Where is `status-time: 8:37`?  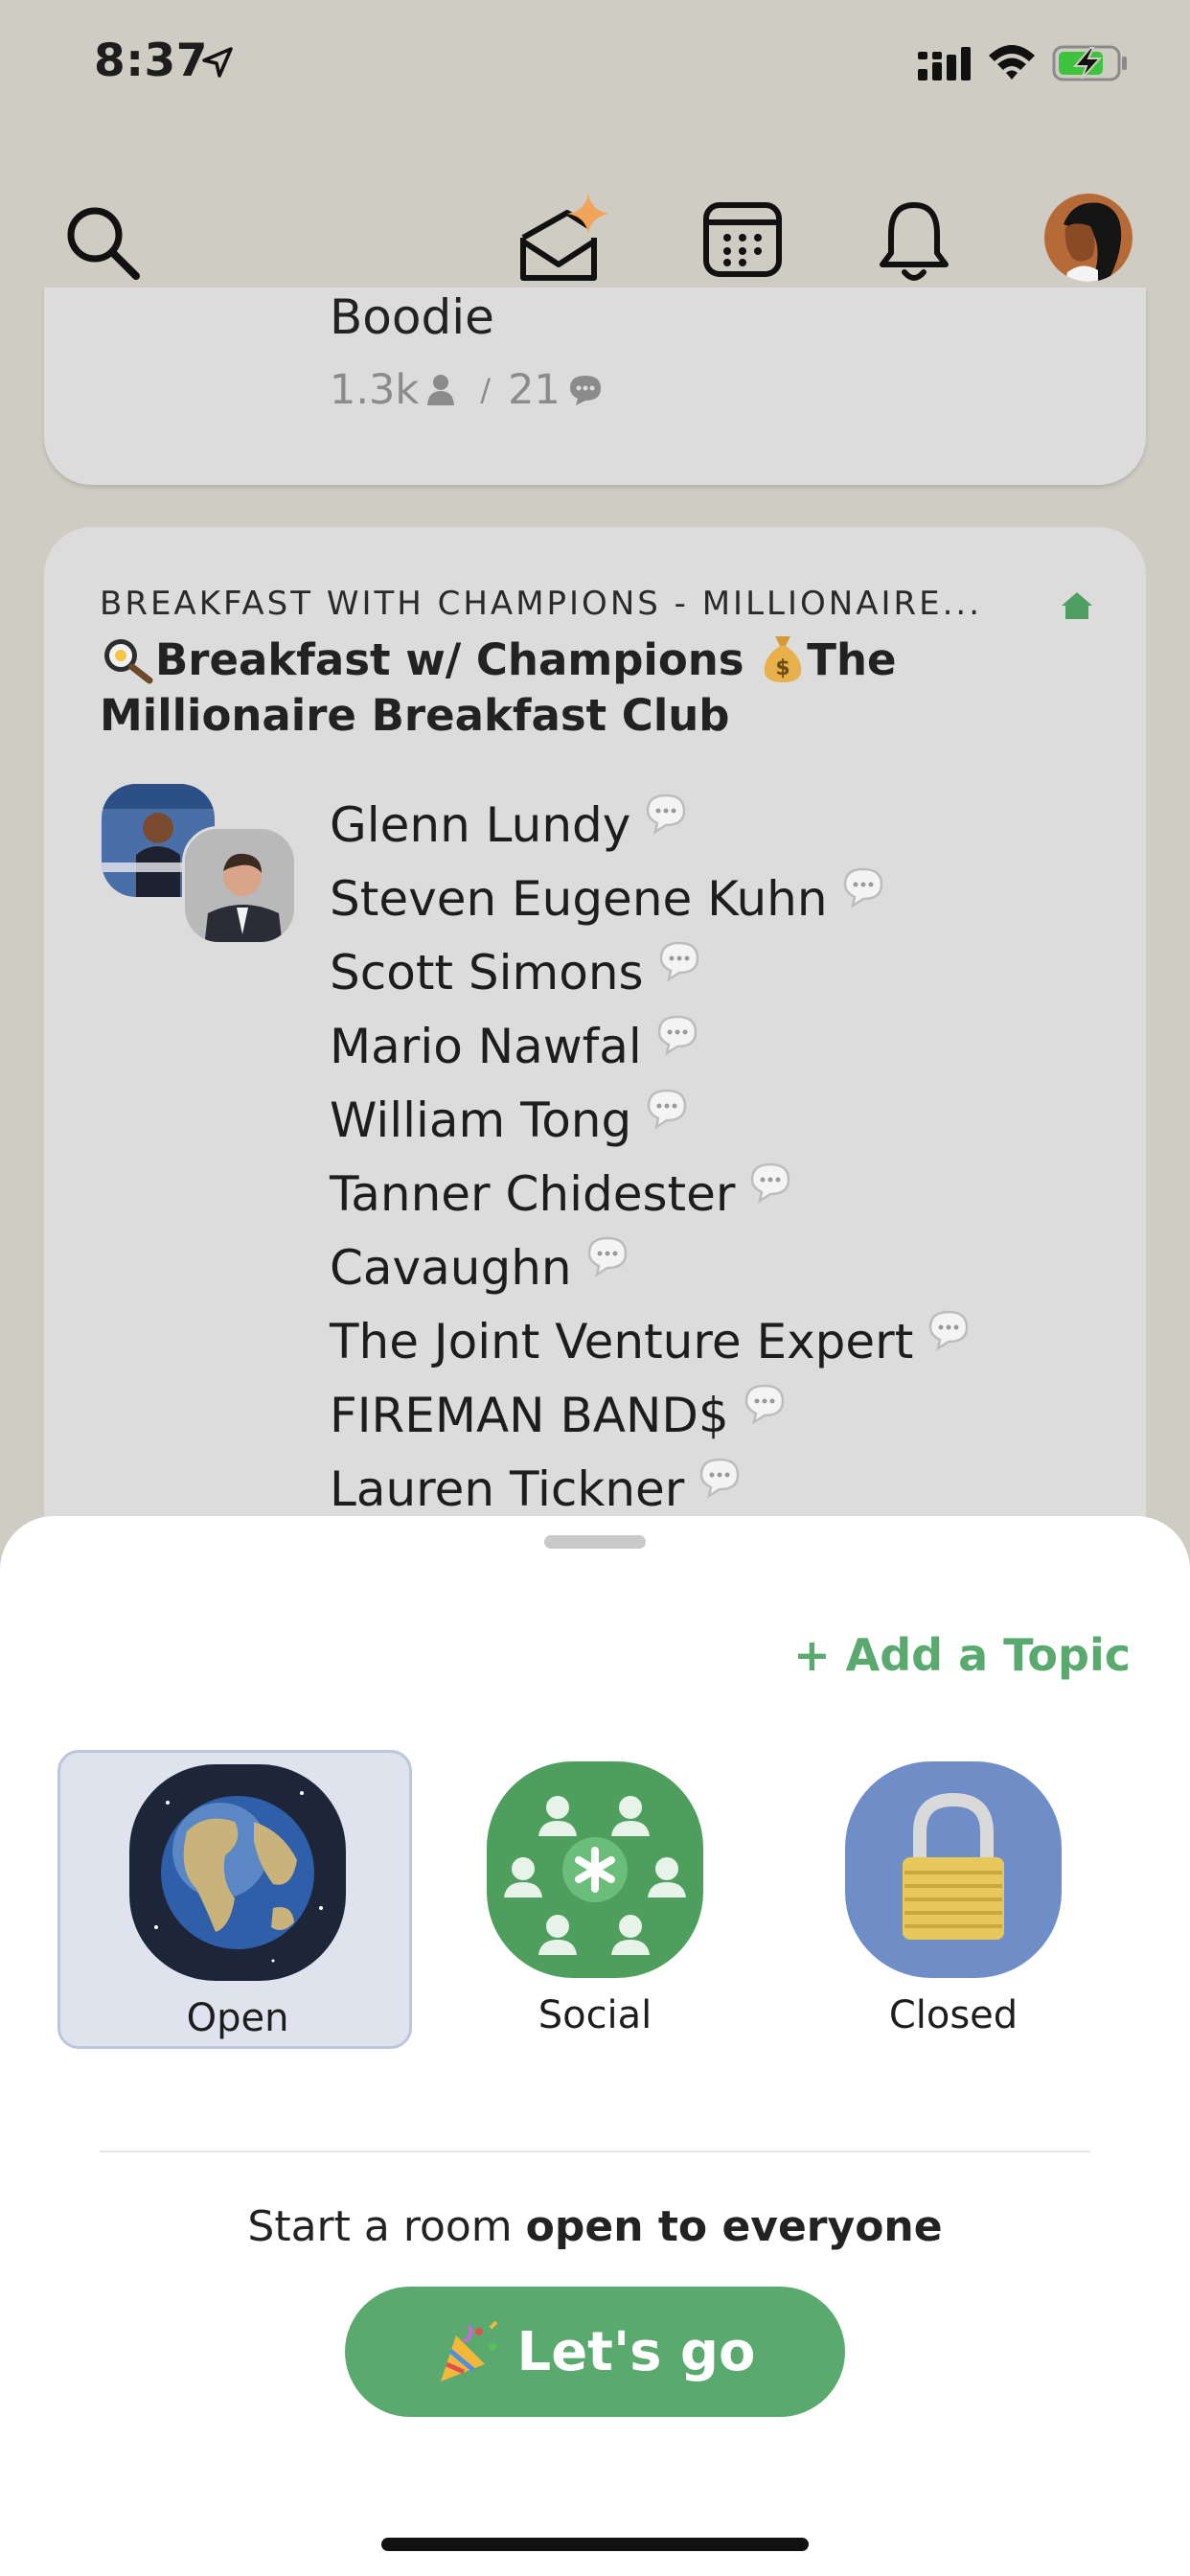
status-time: 8:37 is located at coordinates (151, 60).